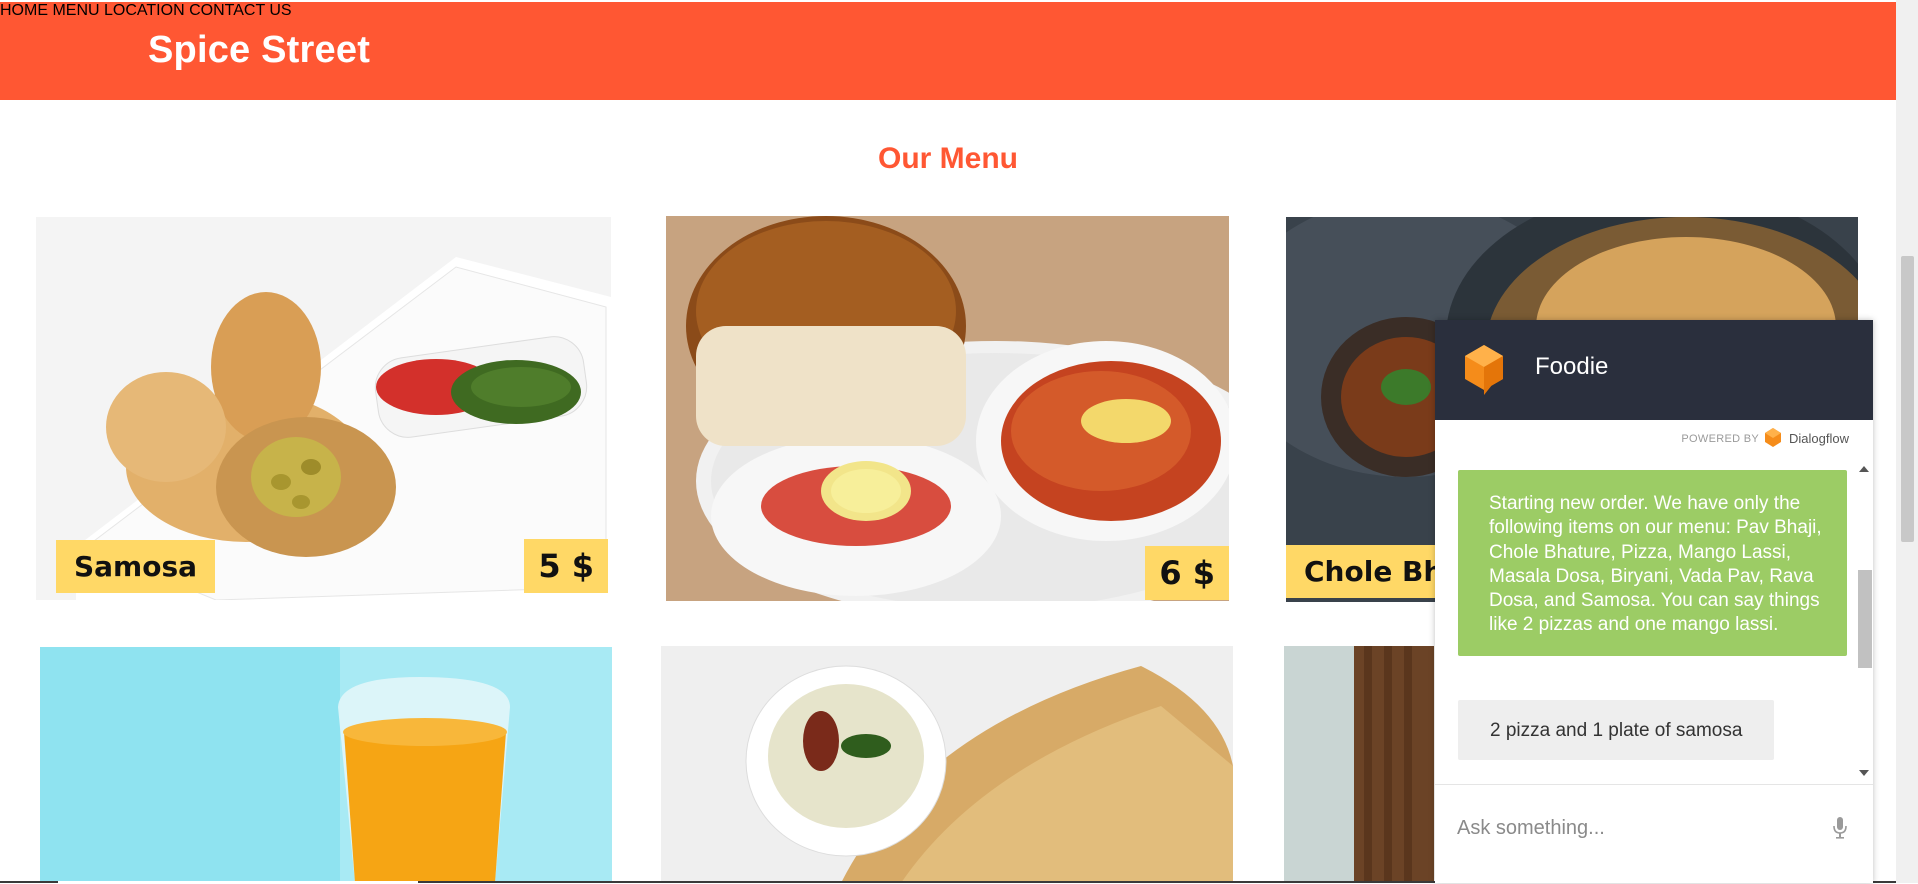  I want to click on menu-card-pav-bhaji: 6 $, so click(947, 408).